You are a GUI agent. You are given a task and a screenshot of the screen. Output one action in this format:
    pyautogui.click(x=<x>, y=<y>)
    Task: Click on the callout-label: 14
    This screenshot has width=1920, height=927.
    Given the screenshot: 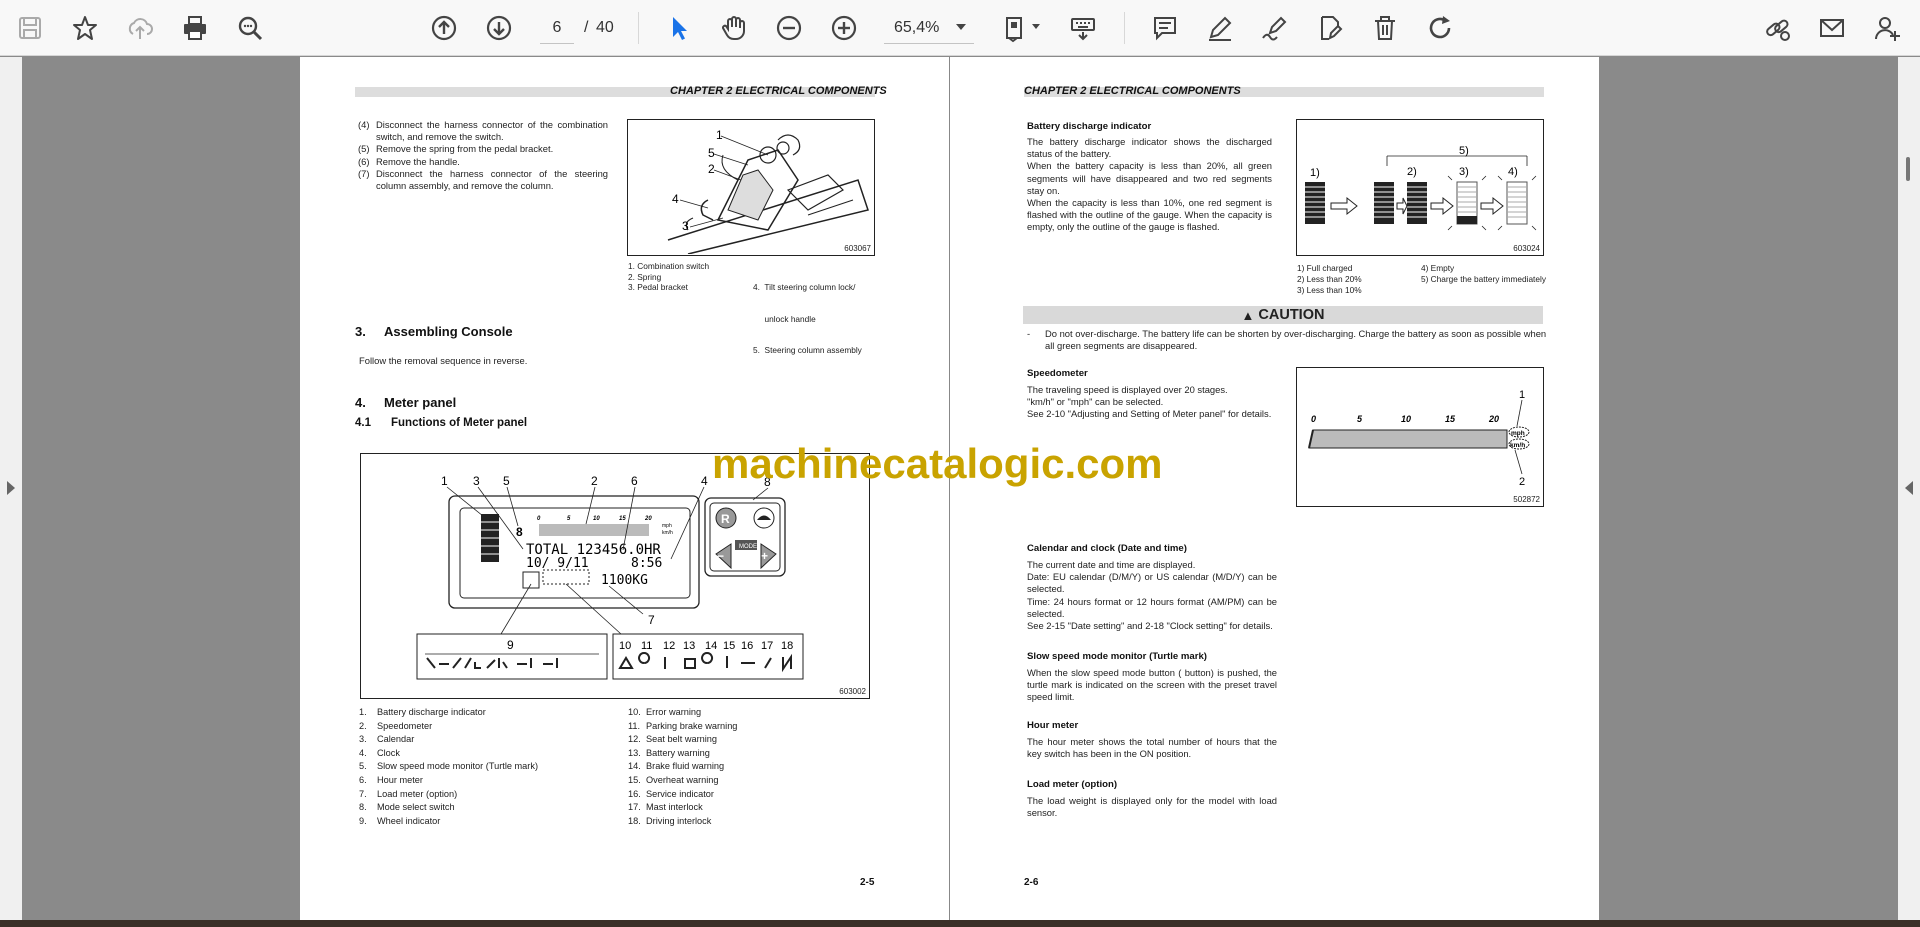 What is the action you would take?
    pyautogui.click(x=711, y=646)
    